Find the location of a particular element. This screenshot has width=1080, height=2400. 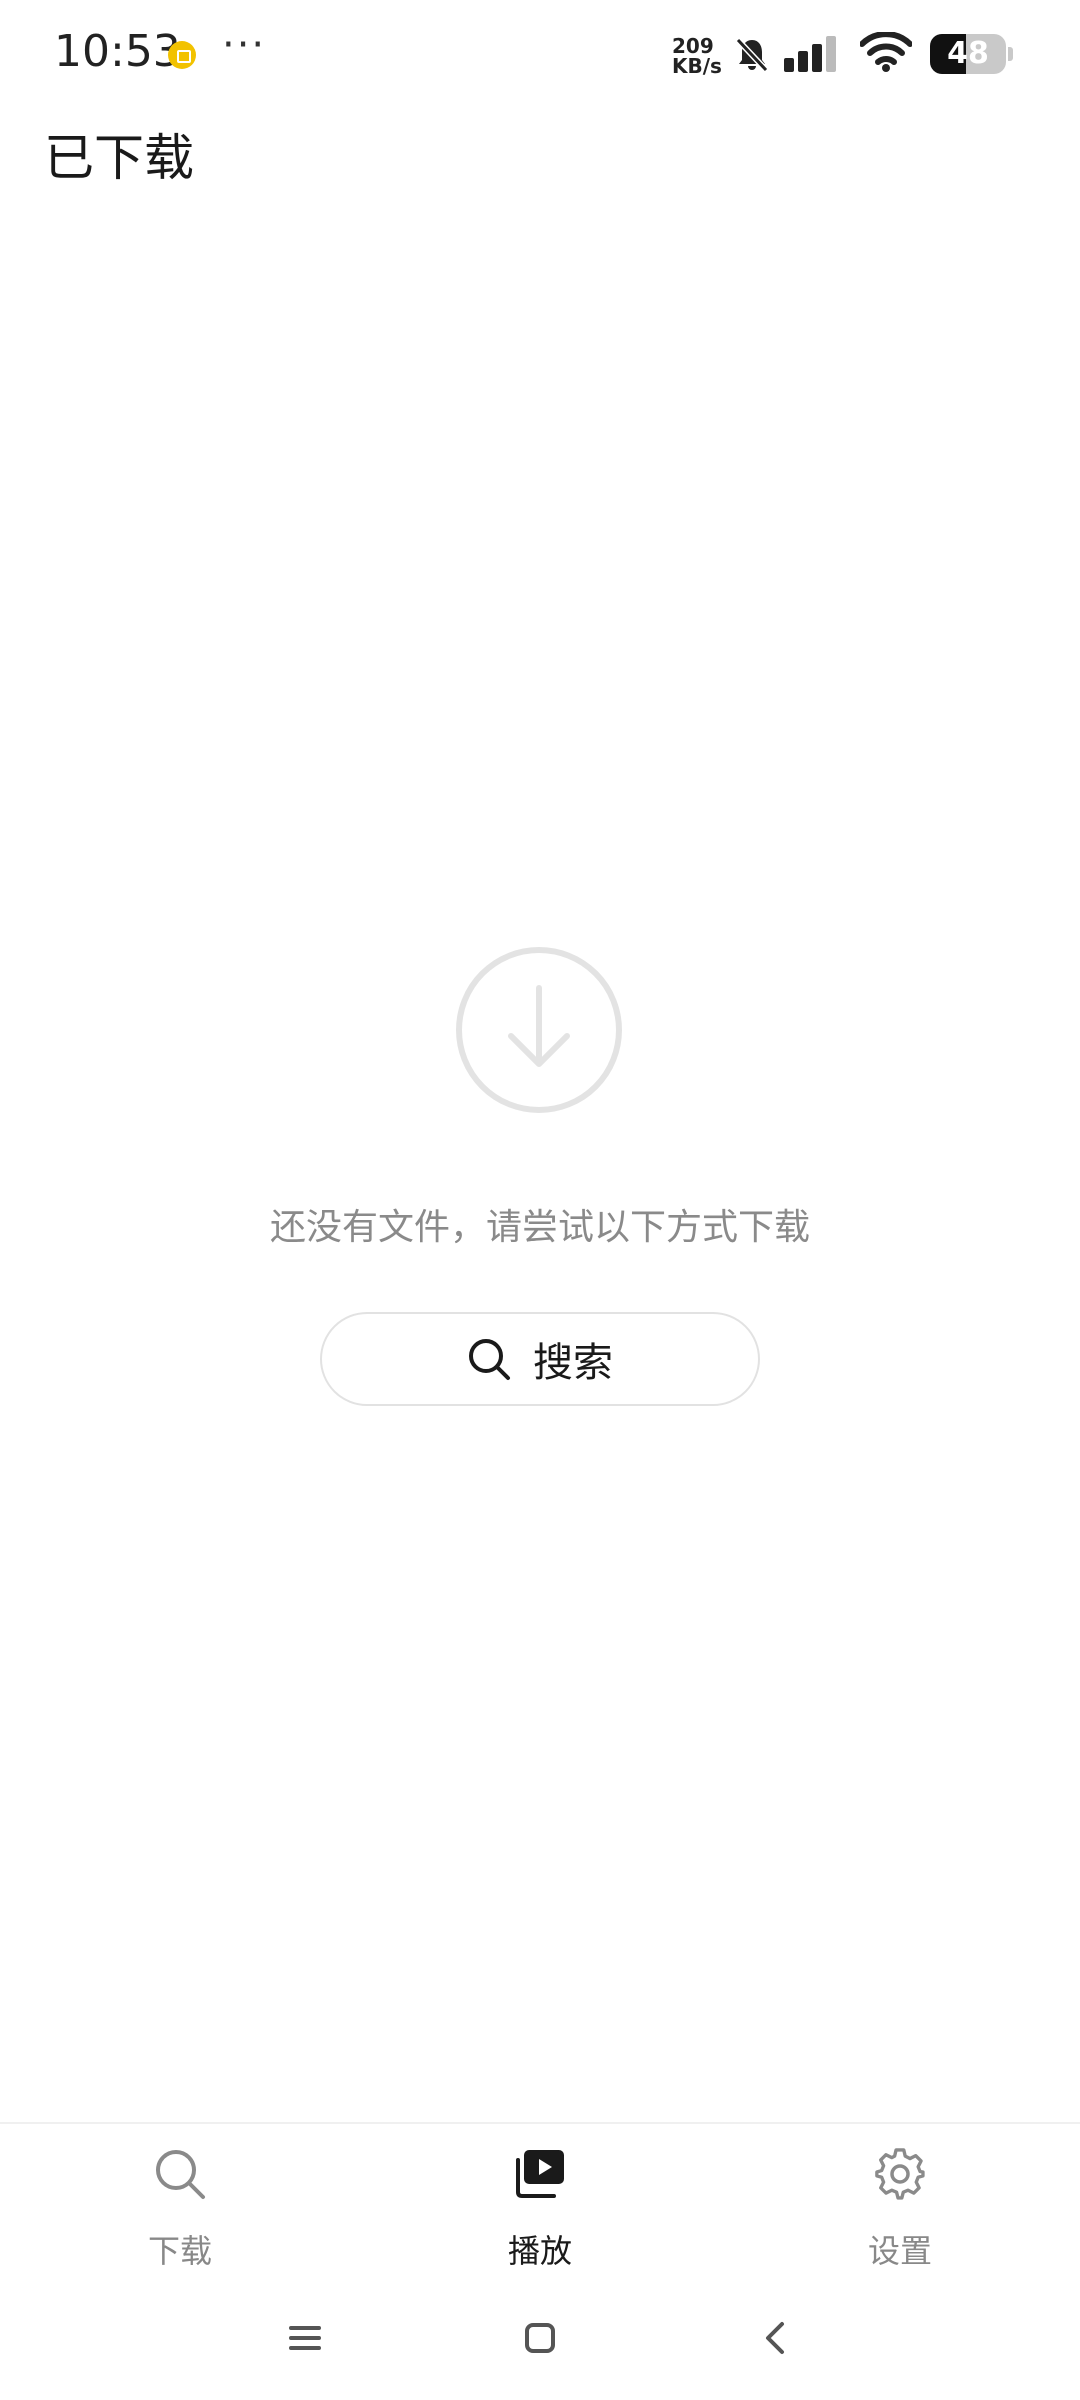

notification-dot-icon is located at coordinates (182, 55).